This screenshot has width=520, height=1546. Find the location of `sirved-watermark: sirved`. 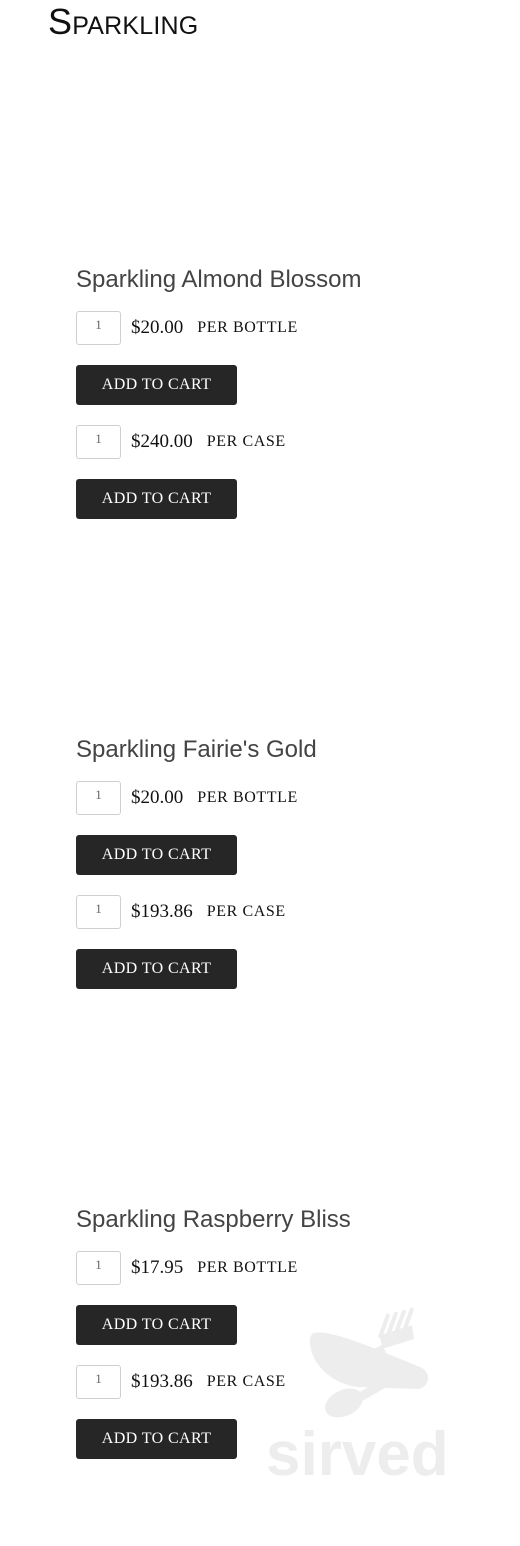

sirved-watermark: sirved is located at coordinates (367, 1397).